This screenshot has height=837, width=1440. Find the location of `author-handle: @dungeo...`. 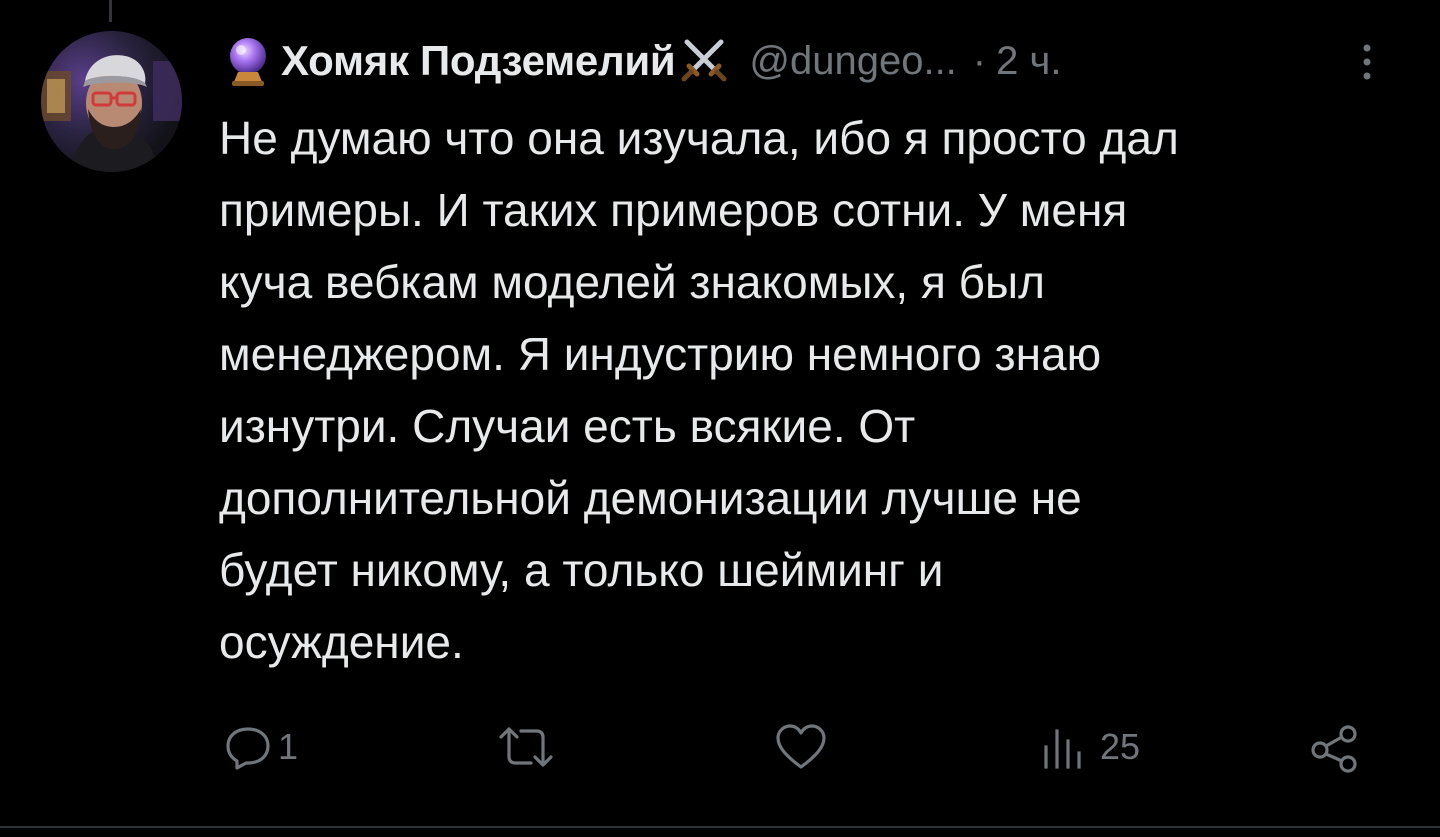

author-handle: @dungeo... is located at coordinates (852, 61).